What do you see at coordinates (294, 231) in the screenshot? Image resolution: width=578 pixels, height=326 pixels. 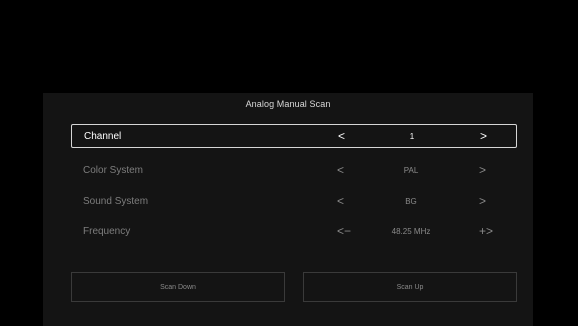 I see `frequency-row: Frequency <− 48.25 MHz +>` at bounding box center [294, 231].